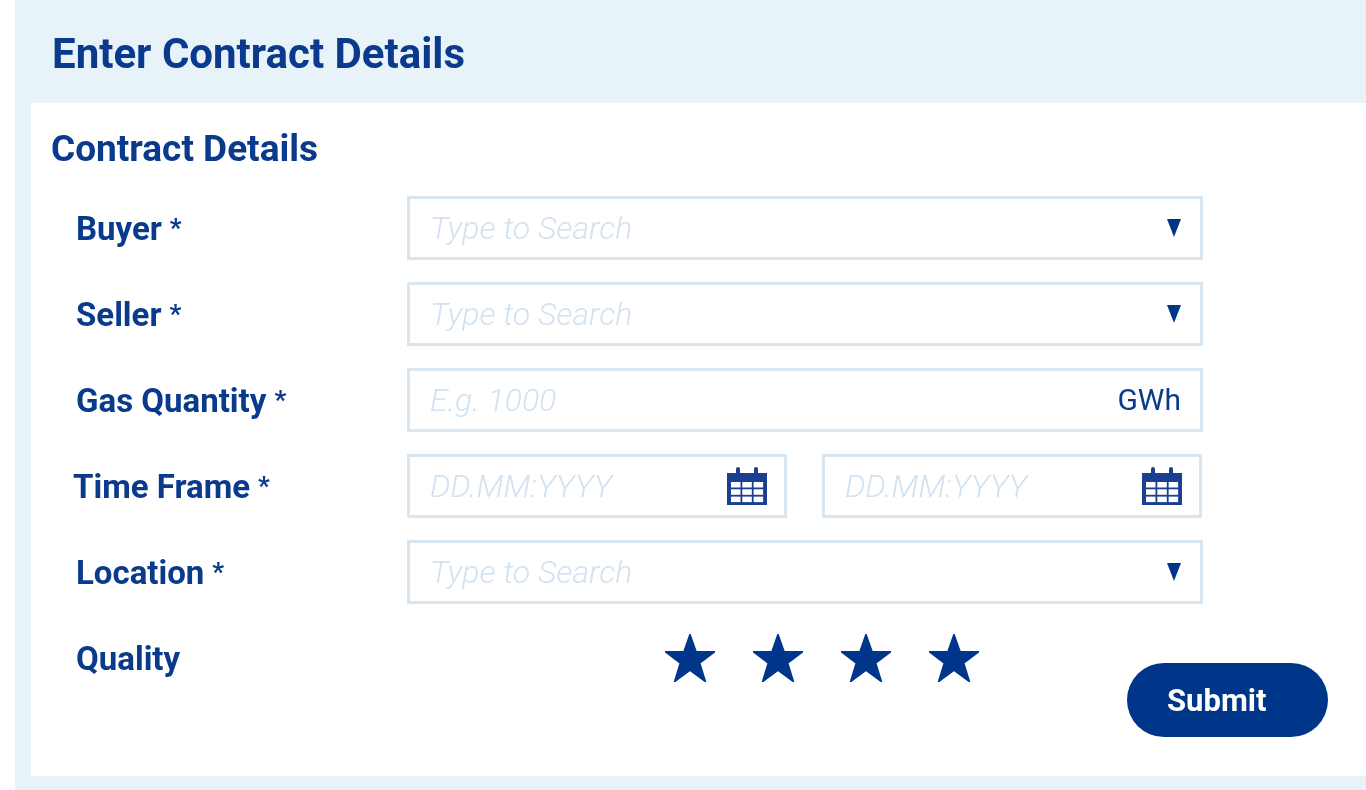  Describe the element at coordinates (258, 53) in the screenshot. I see `page-title: Enter Contract Details` at that location.